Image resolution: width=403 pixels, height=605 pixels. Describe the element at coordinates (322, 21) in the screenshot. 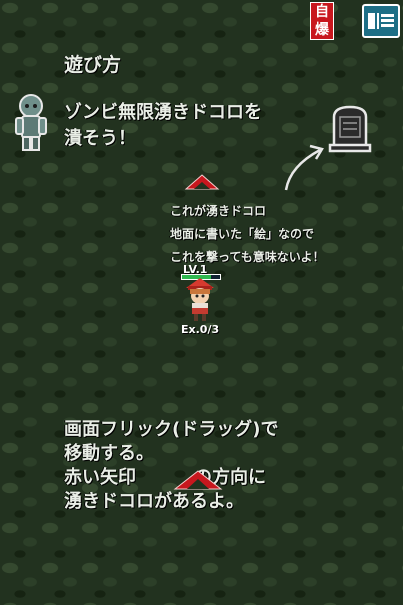

I see `self-destruct-button: 自爆` at that location.